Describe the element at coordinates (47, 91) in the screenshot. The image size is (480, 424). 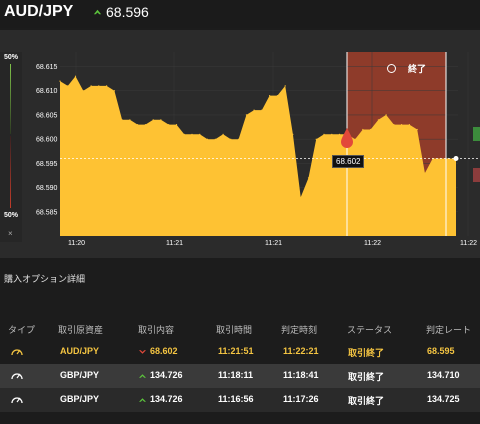
I see `y-tick-label: 68.610` at that location.